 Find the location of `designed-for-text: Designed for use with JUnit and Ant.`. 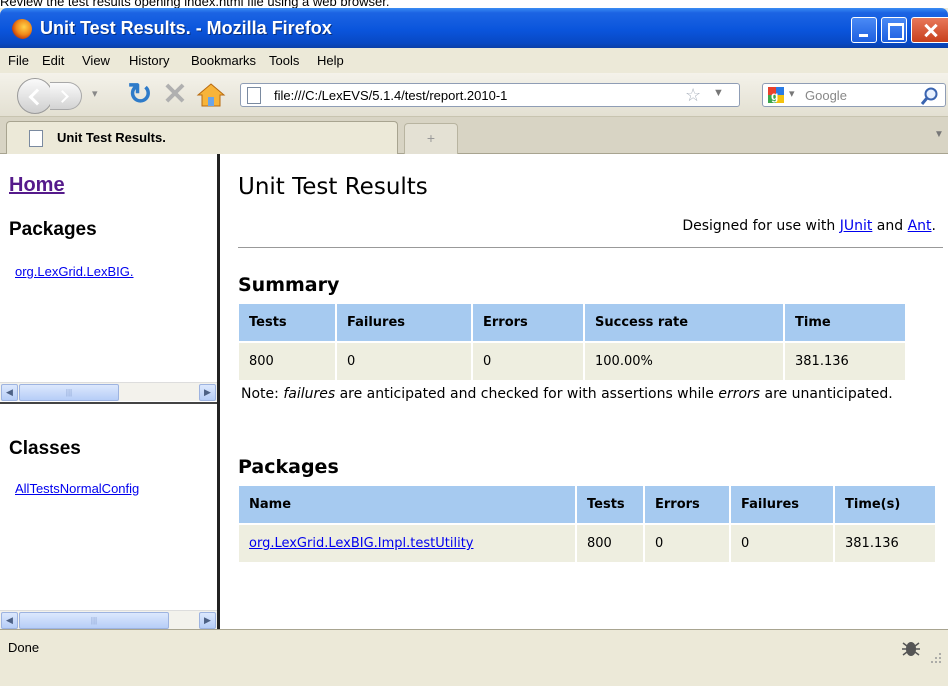

designed-for-text: Designed for use with JUnit and Ant. is located at coordinates (809, 226).